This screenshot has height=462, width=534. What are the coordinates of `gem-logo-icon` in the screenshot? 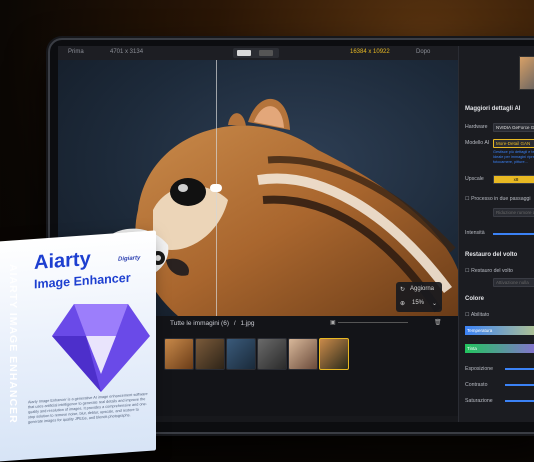 It's located at (101, 348).